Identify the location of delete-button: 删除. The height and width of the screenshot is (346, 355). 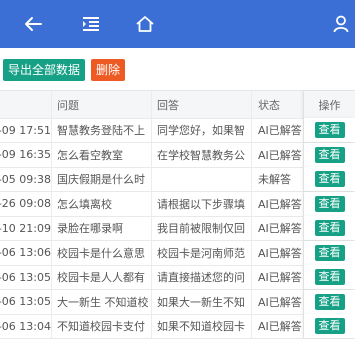
(108, 70).